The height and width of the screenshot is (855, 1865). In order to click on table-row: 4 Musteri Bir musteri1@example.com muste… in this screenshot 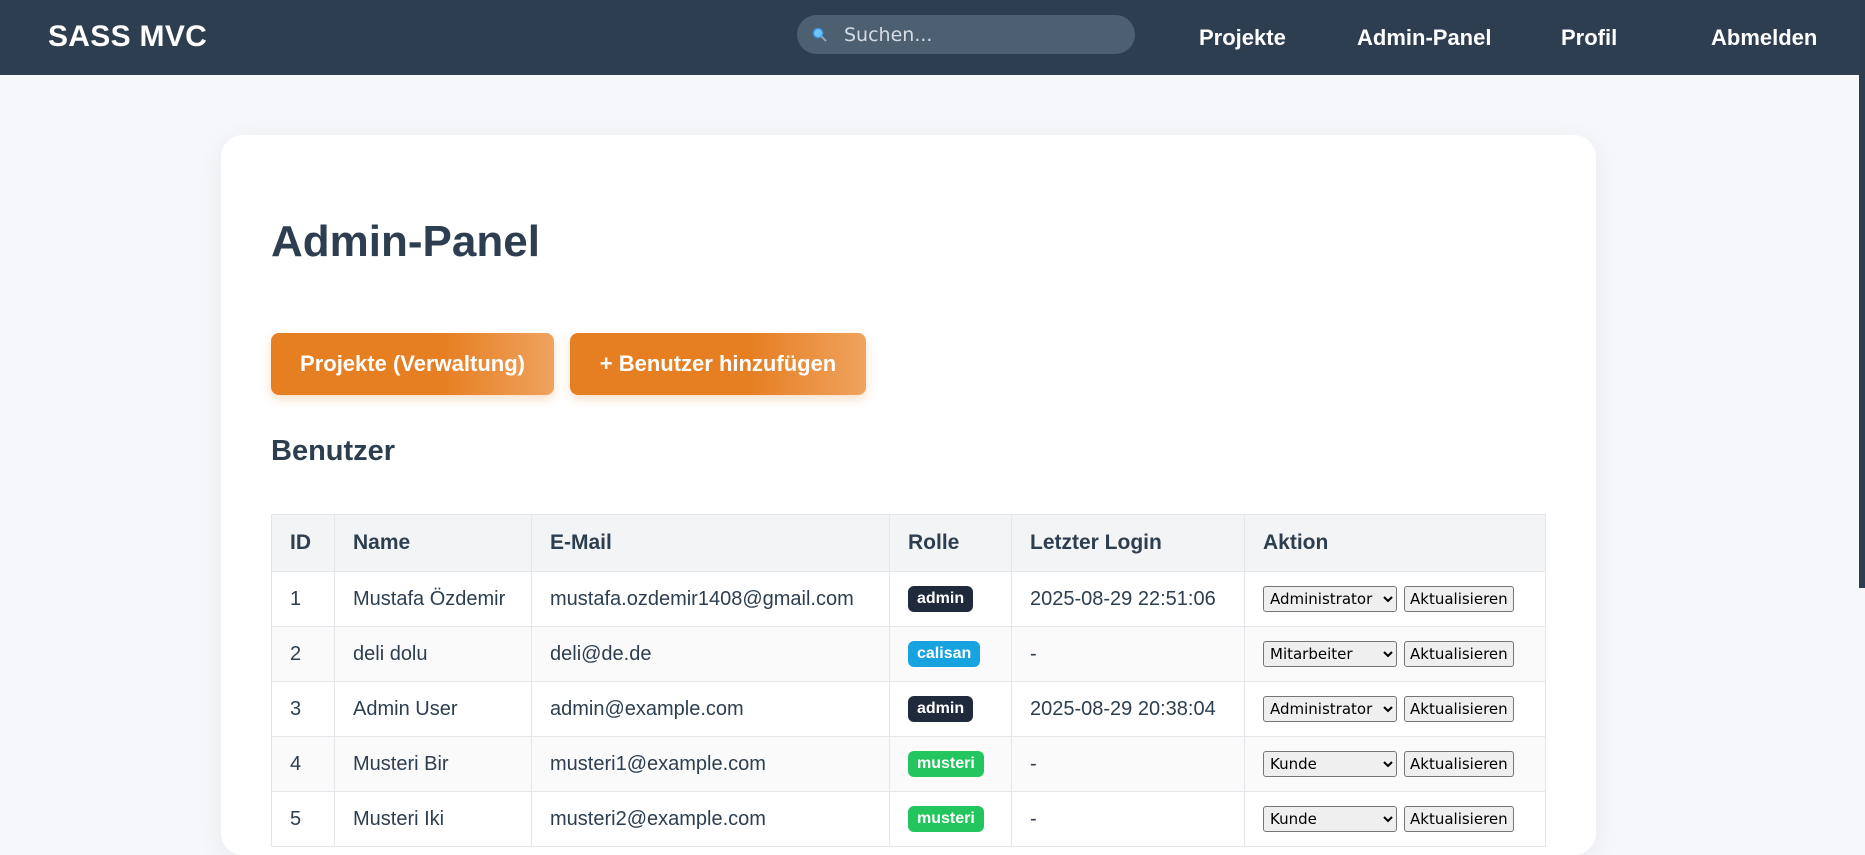, I will do `click(908, 764)`.